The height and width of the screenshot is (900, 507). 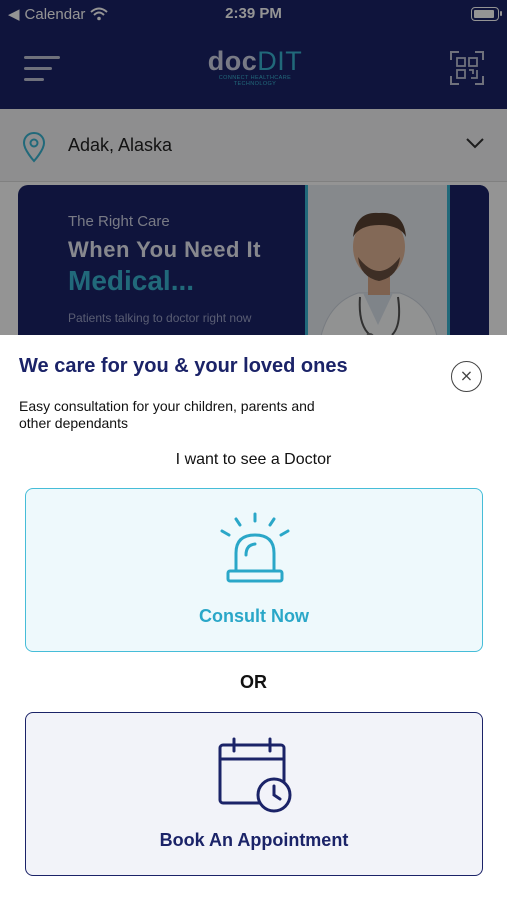 I want to click on alarm-siren-icon, so click(x=255, y=547).